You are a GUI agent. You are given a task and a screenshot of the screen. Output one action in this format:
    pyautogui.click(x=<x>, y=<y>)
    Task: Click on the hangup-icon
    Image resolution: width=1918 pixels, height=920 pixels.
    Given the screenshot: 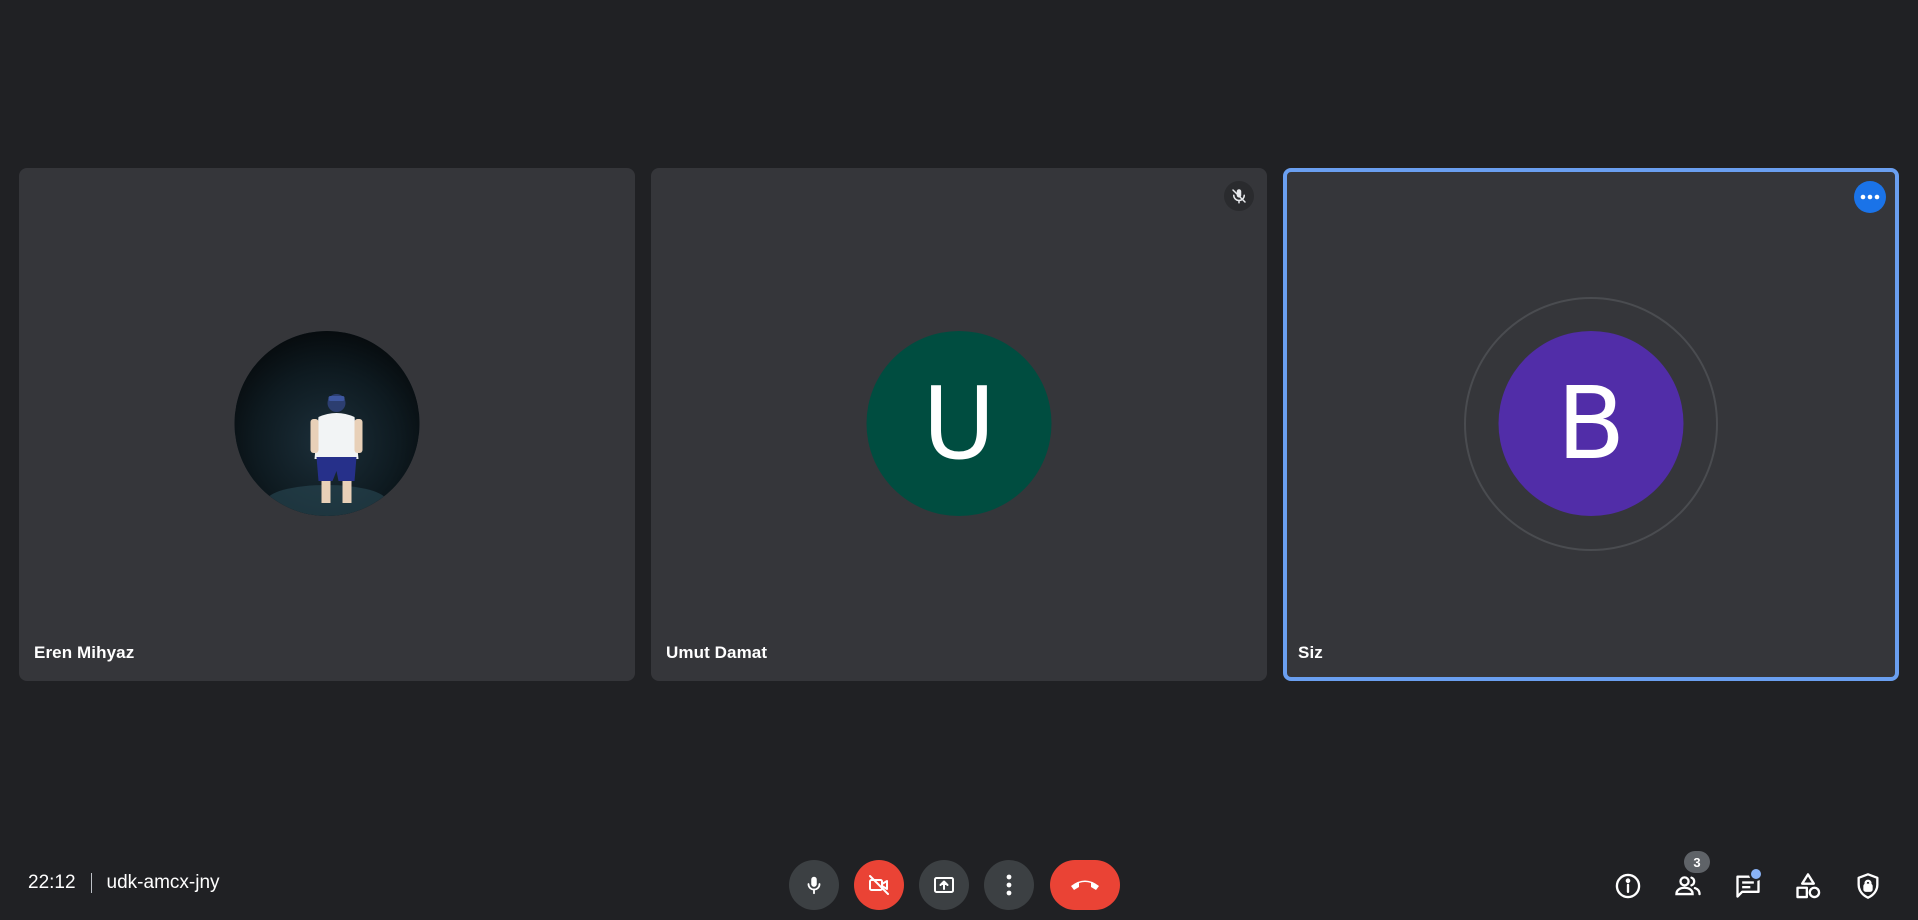 What is the action you would take?
    pyautogui.click(x=1085, y=885)
    